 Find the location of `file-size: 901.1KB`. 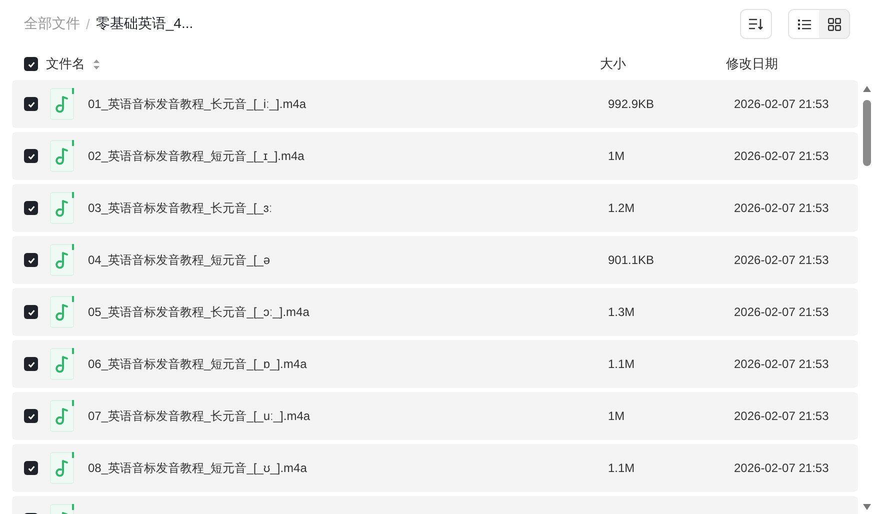

file-size: 901.1KB is located at coordinates (631, 260).